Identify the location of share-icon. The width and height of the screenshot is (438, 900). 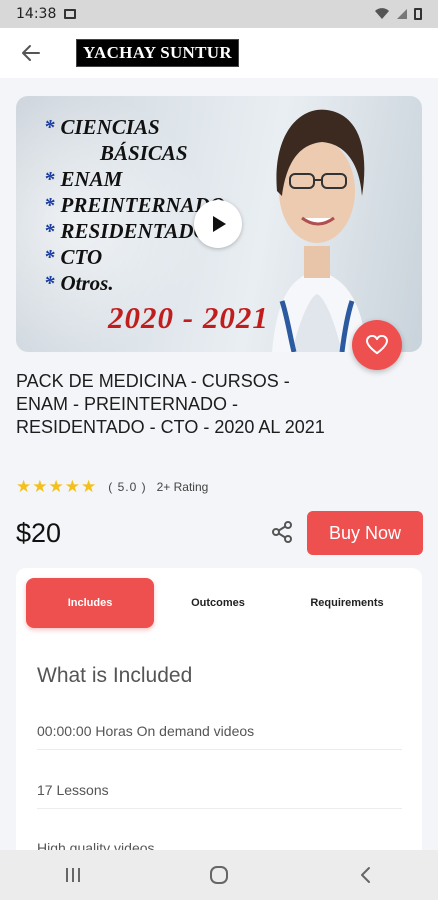
(282, 532).